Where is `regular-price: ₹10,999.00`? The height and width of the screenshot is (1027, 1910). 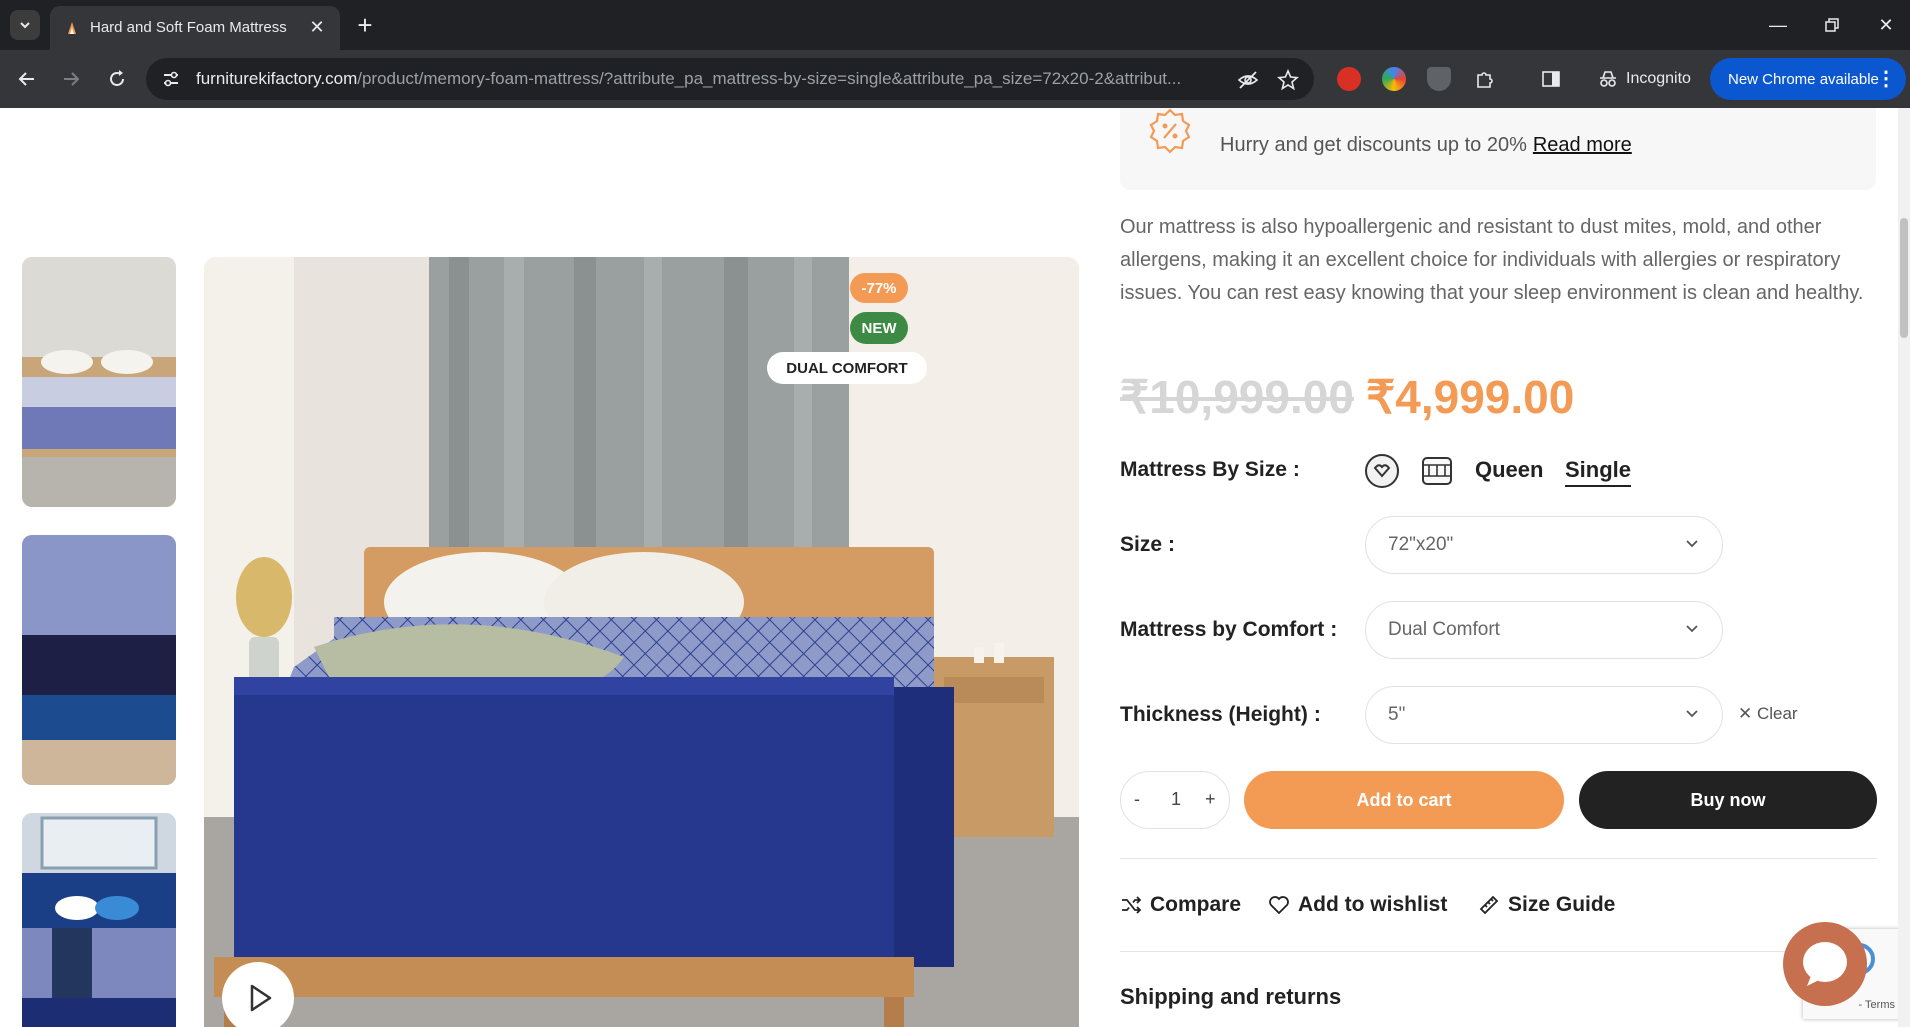
regular-price: ₹10,999.00 is located at coordinates (1237, 397).